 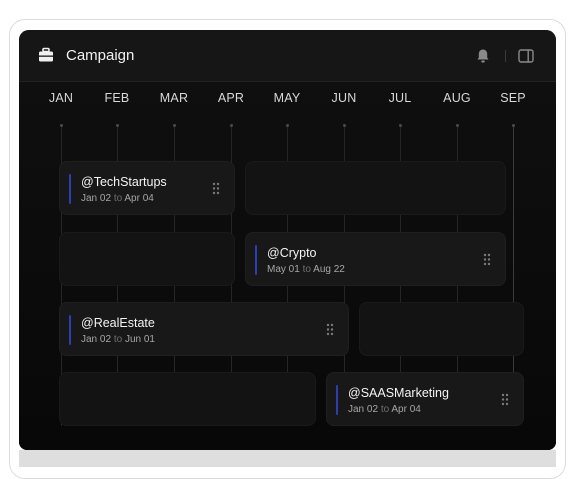 What do you see at coordinates (398, 393) in the screenshot?
I see `campaign-handle: @SAASMarketing` at bounding box center [398, 393].